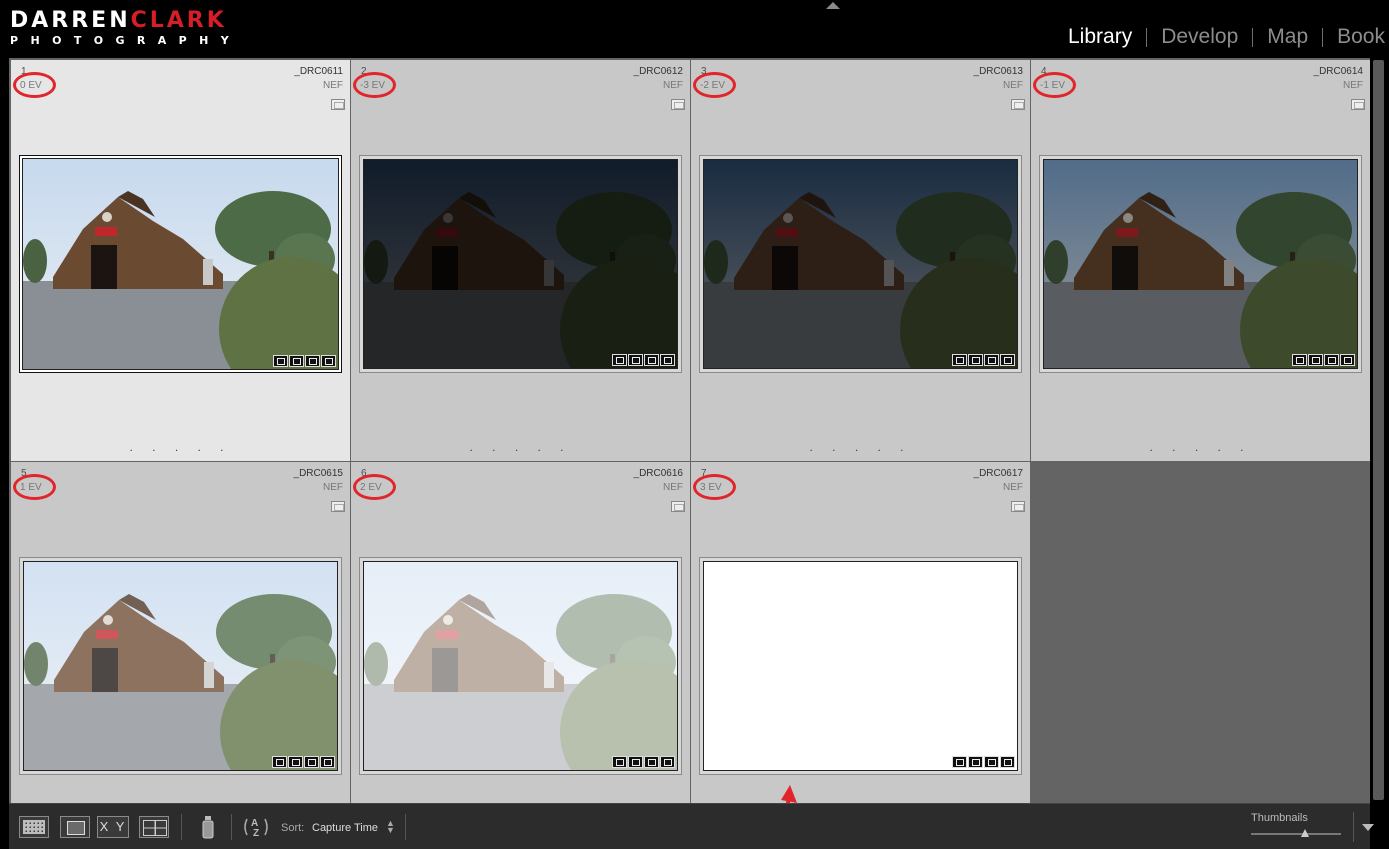  I want to click on scrollbar-thumb, so click(1378, 430).